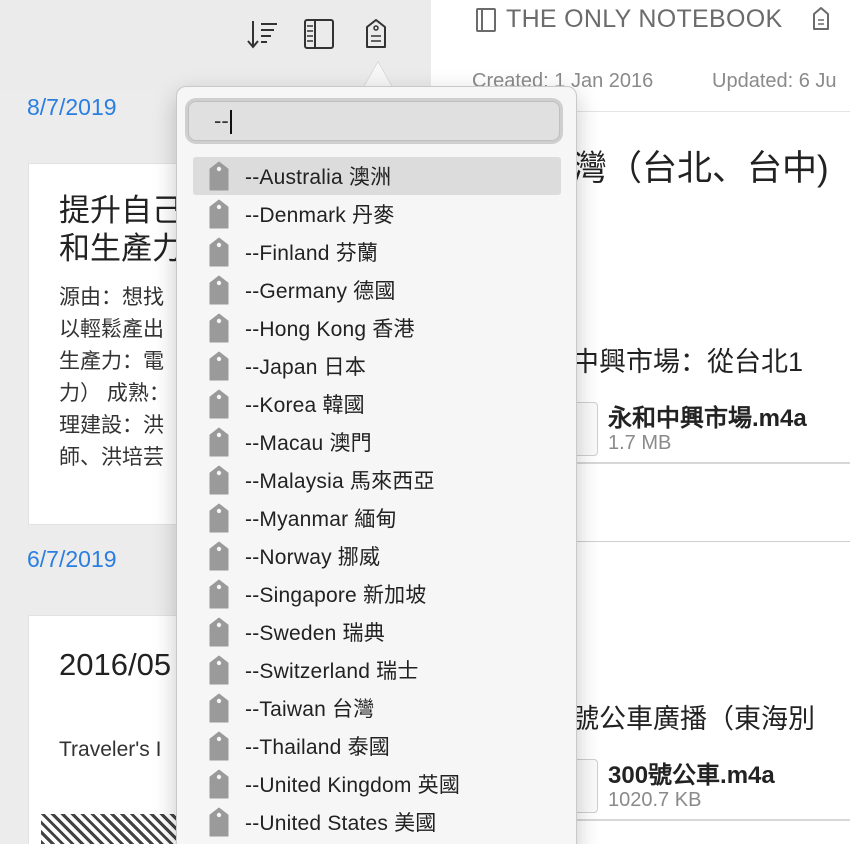 This screenshot has height=844, width=850. What do you see at coordinates (110, 749) in the screenshot?
I see `note-snippet: Traveler's I` at bounding box center [110, 749].